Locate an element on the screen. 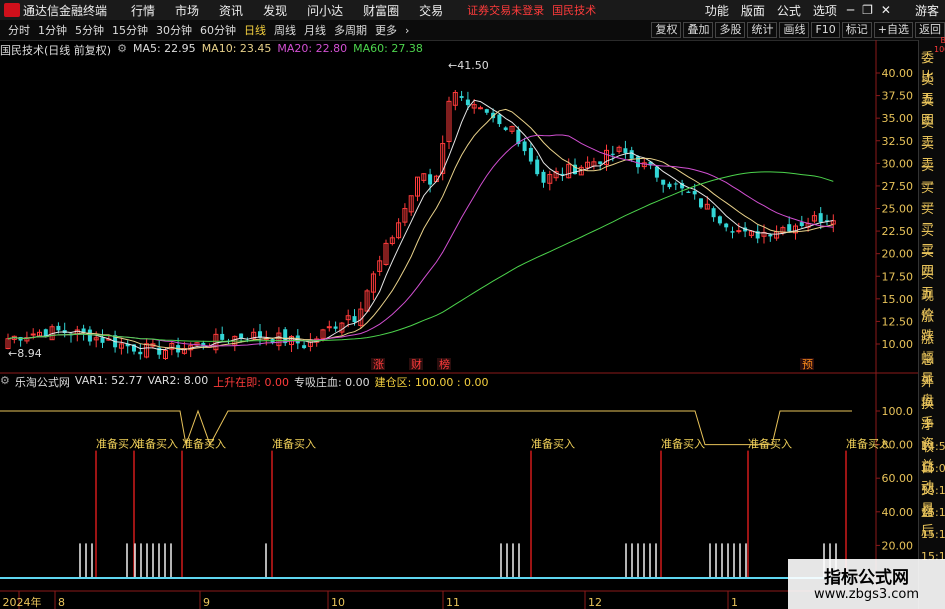 Image resolution: width=945 pixels, height=609 pixels. tool-overlay-button: 叠加 is located at coordinates (698, 30).